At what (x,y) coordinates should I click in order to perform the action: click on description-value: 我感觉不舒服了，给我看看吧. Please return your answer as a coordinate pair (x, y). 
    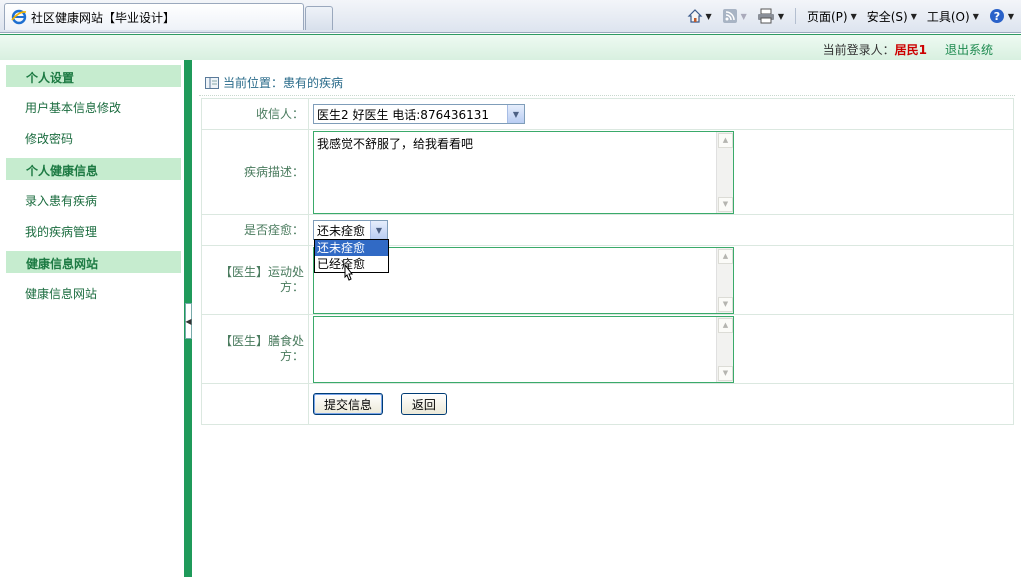
    Looking at the image, I should click on (395, 143).